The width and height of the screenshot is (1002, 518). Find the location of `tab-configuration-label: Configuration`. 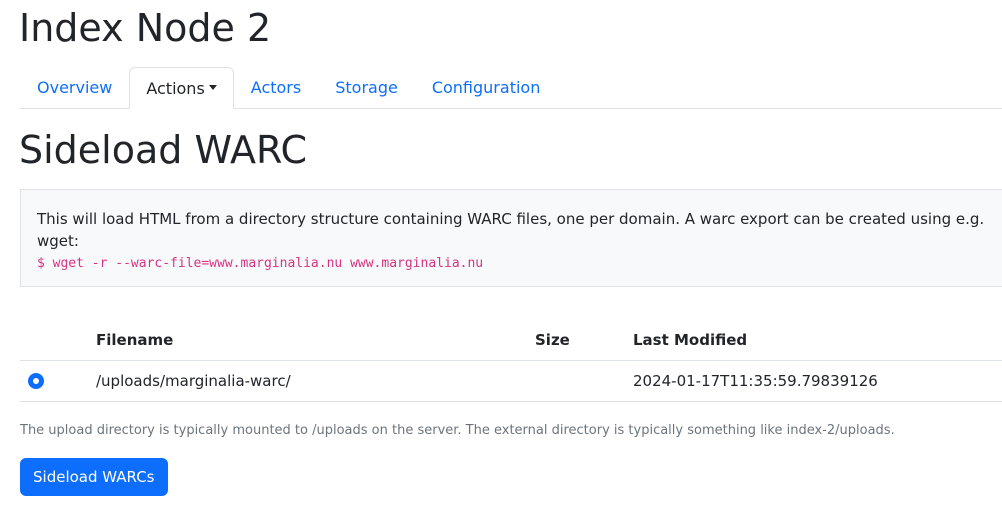

tab-configuration-label: Configuration is located at coordinates (486, 87).